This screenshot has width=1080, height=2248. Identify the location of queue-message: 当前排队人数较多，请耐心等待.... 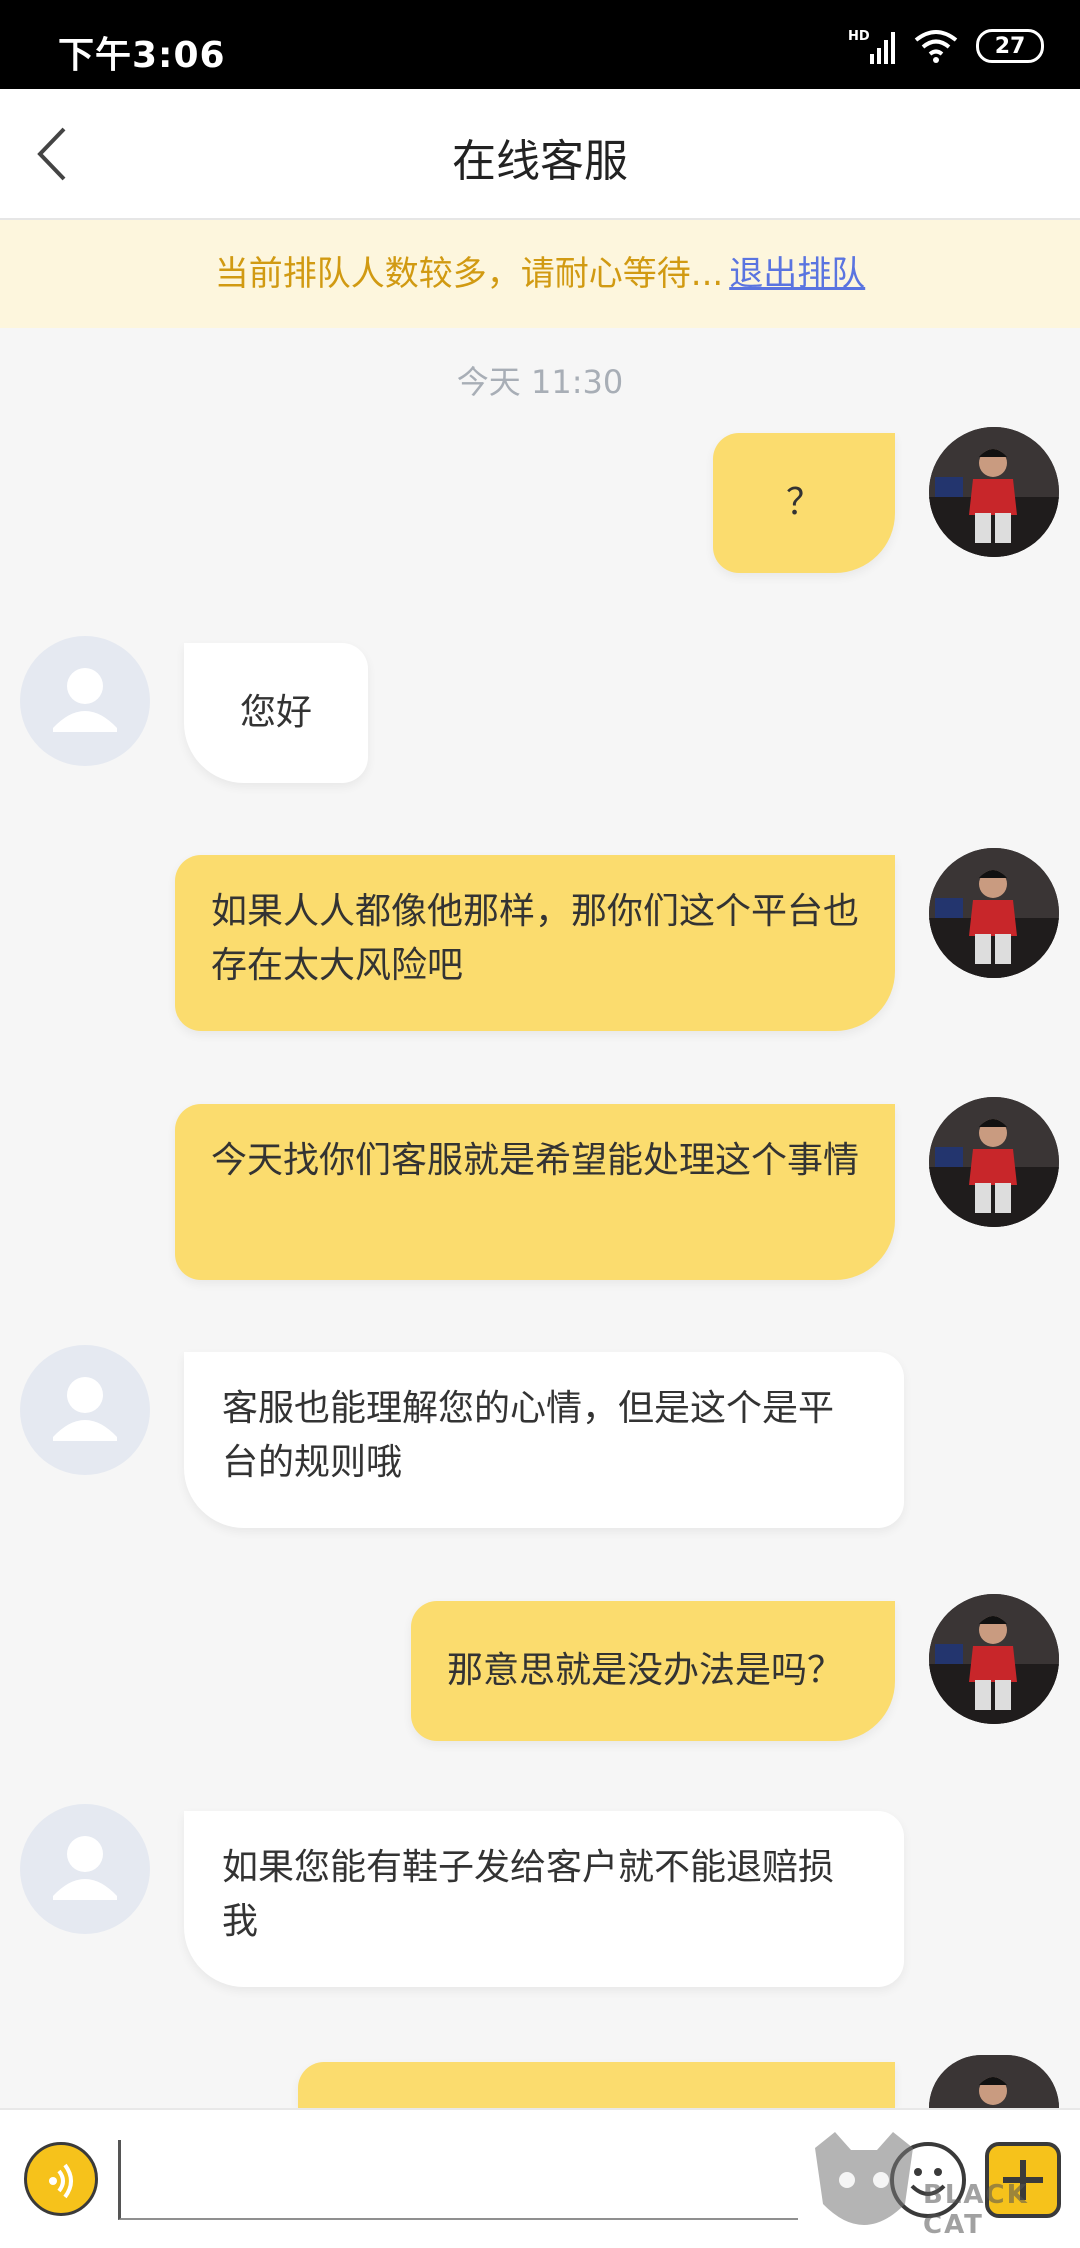
(469, 274).